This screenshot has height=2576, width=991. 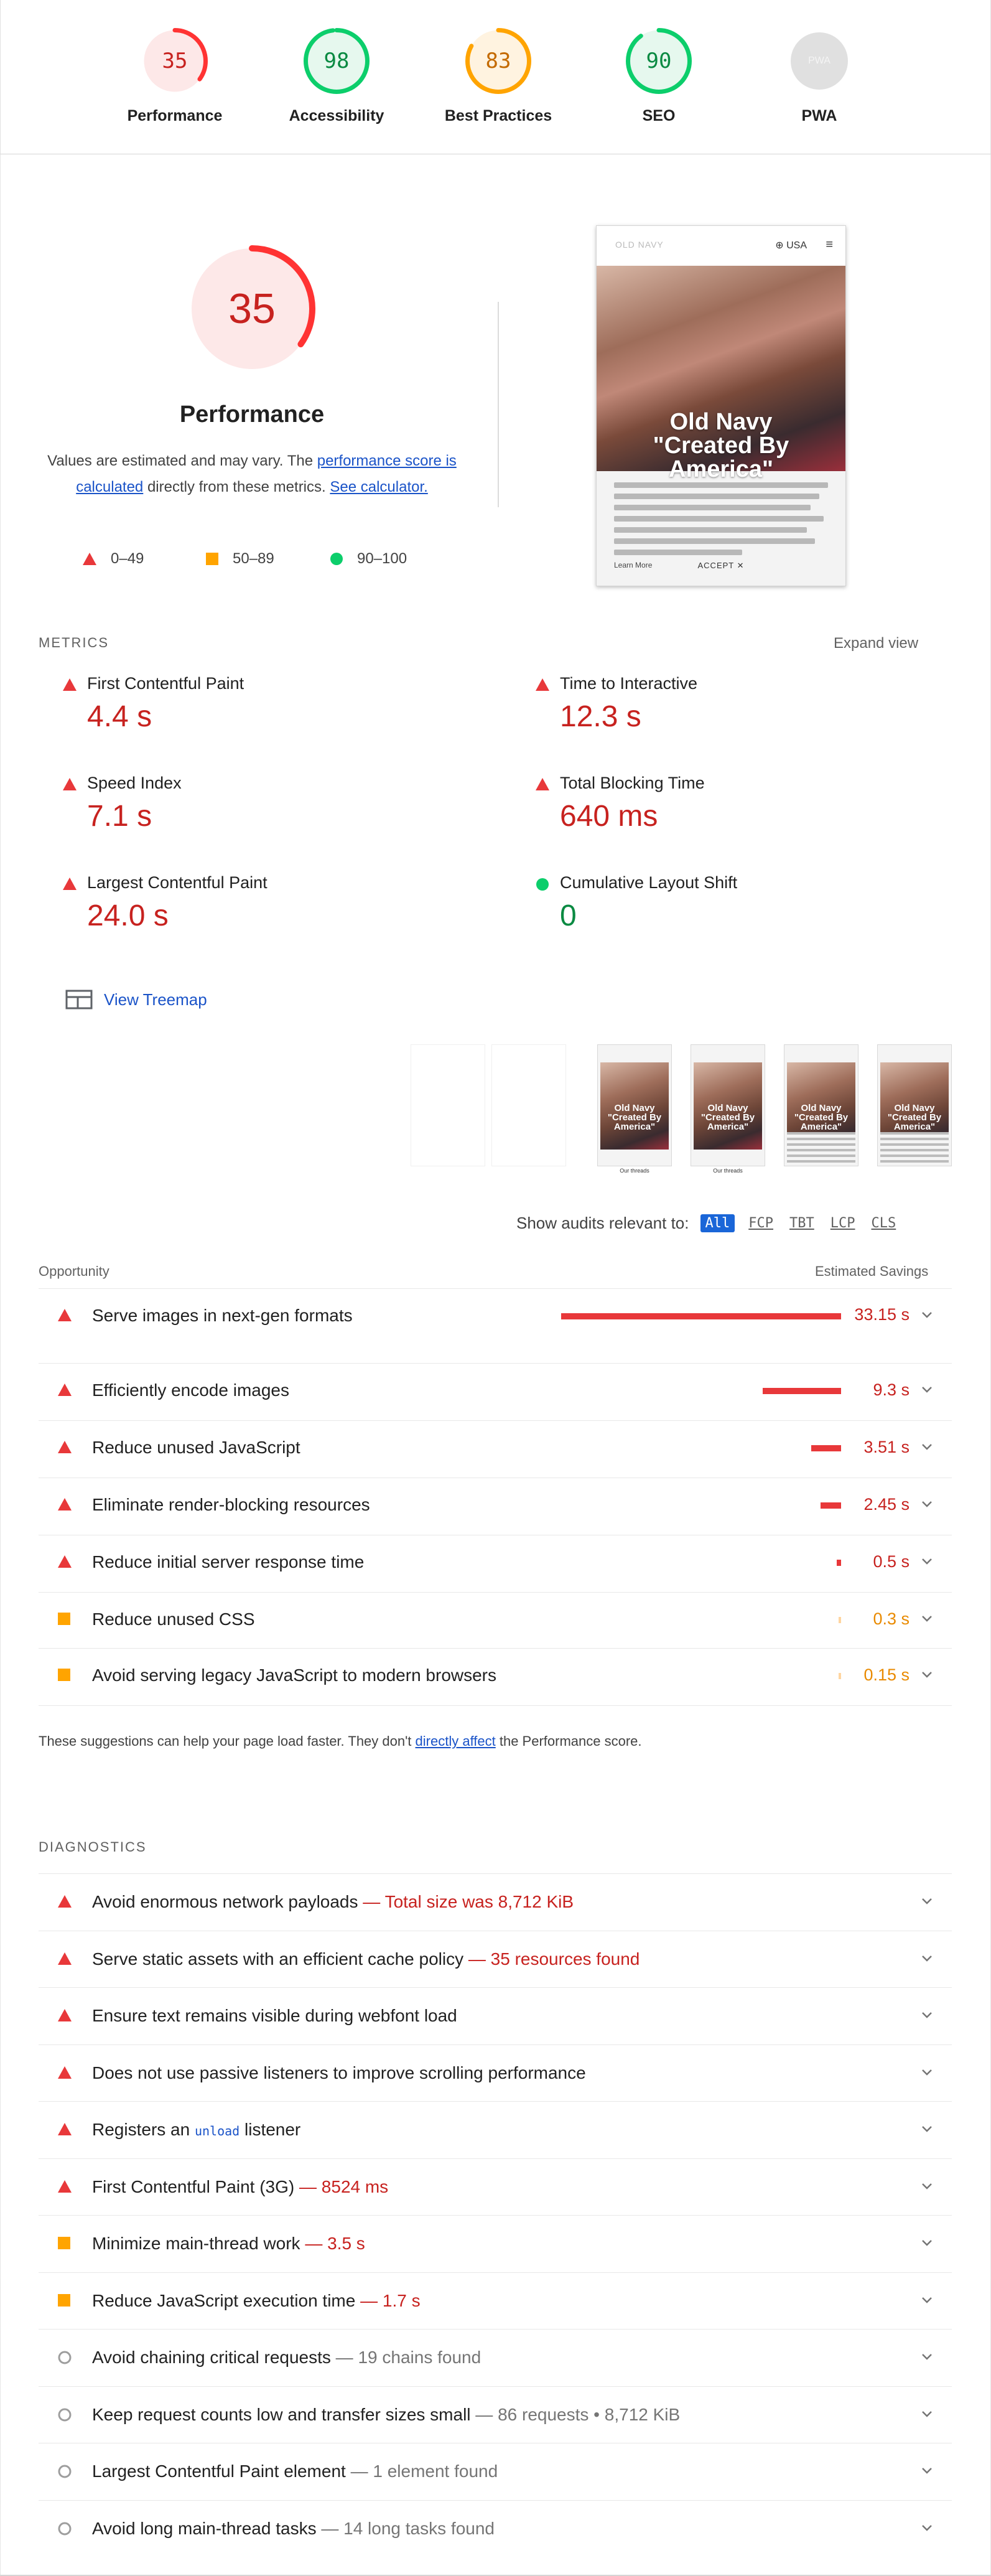 I want to click on savings-value: 3.51 s, so click(x=887, y=1447).